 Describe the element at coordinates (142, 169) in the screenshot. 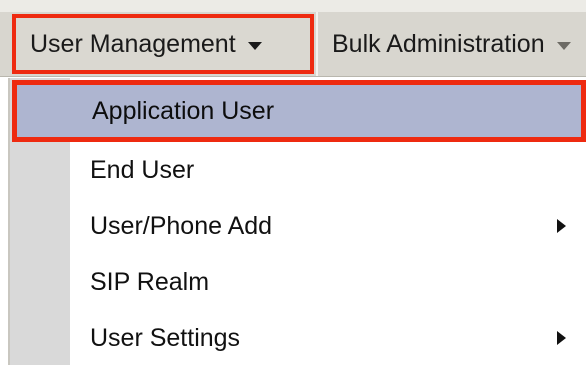

I see `menu-item-label: End User` at that location.